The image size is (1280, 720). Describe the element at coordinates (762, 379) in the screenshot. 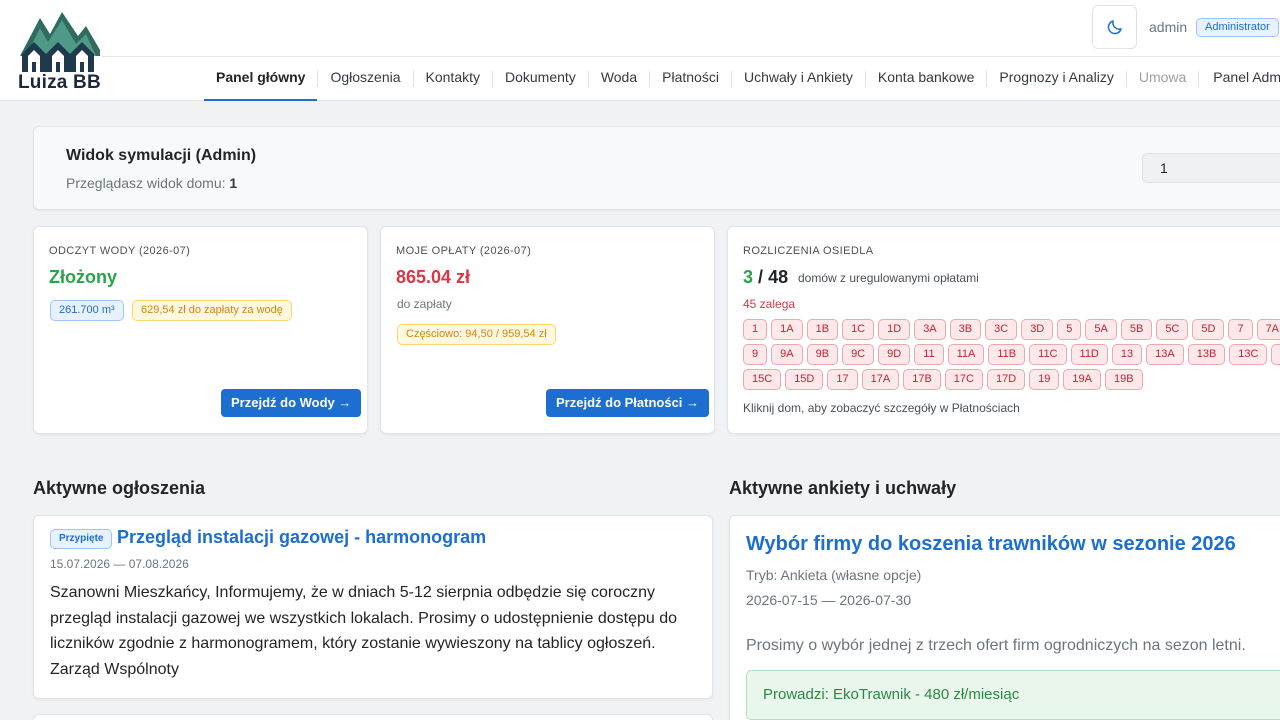

I see `house-chip: 15C` at that location.